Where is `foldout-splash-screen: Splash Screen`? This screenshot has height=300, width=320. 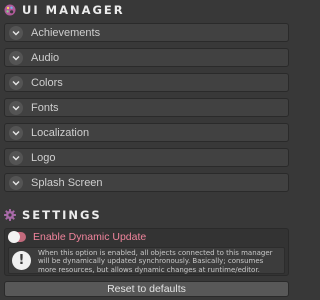
foldout-splash-screen: Splash Screen is located at coordinates (146, 182).